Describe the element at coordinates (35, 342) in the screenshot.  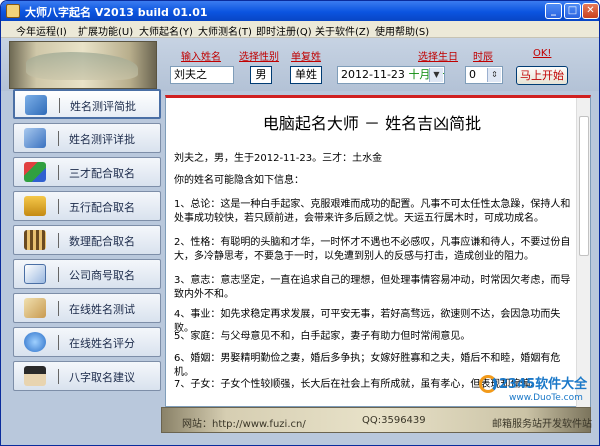
I see `globe-icon` at that location.